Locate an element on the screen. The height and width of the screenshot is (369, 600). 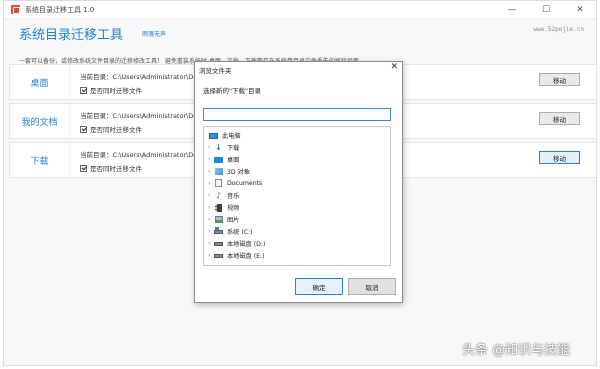
tree-item-label: 视频 is located at coordinates (233, 208).